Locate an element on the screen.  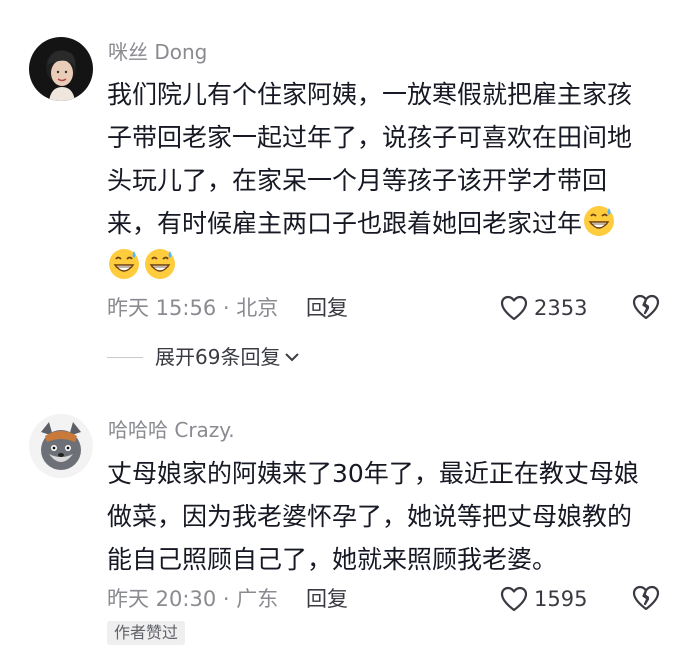
chevron-down-icon is located at coordinates (292, 357).